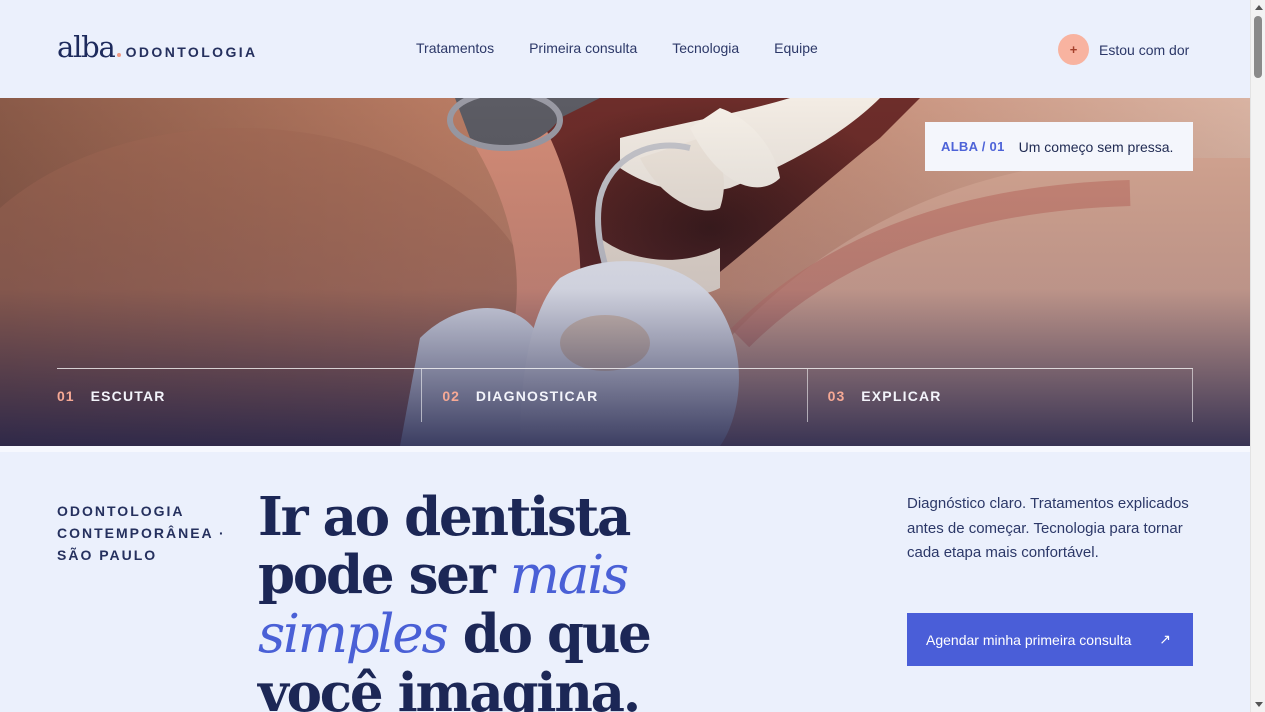 This screenshot has height=712, width=1265. Describe the element at coordinates (836, 395) in the screenshot. I see `step-number: 03` at that location.